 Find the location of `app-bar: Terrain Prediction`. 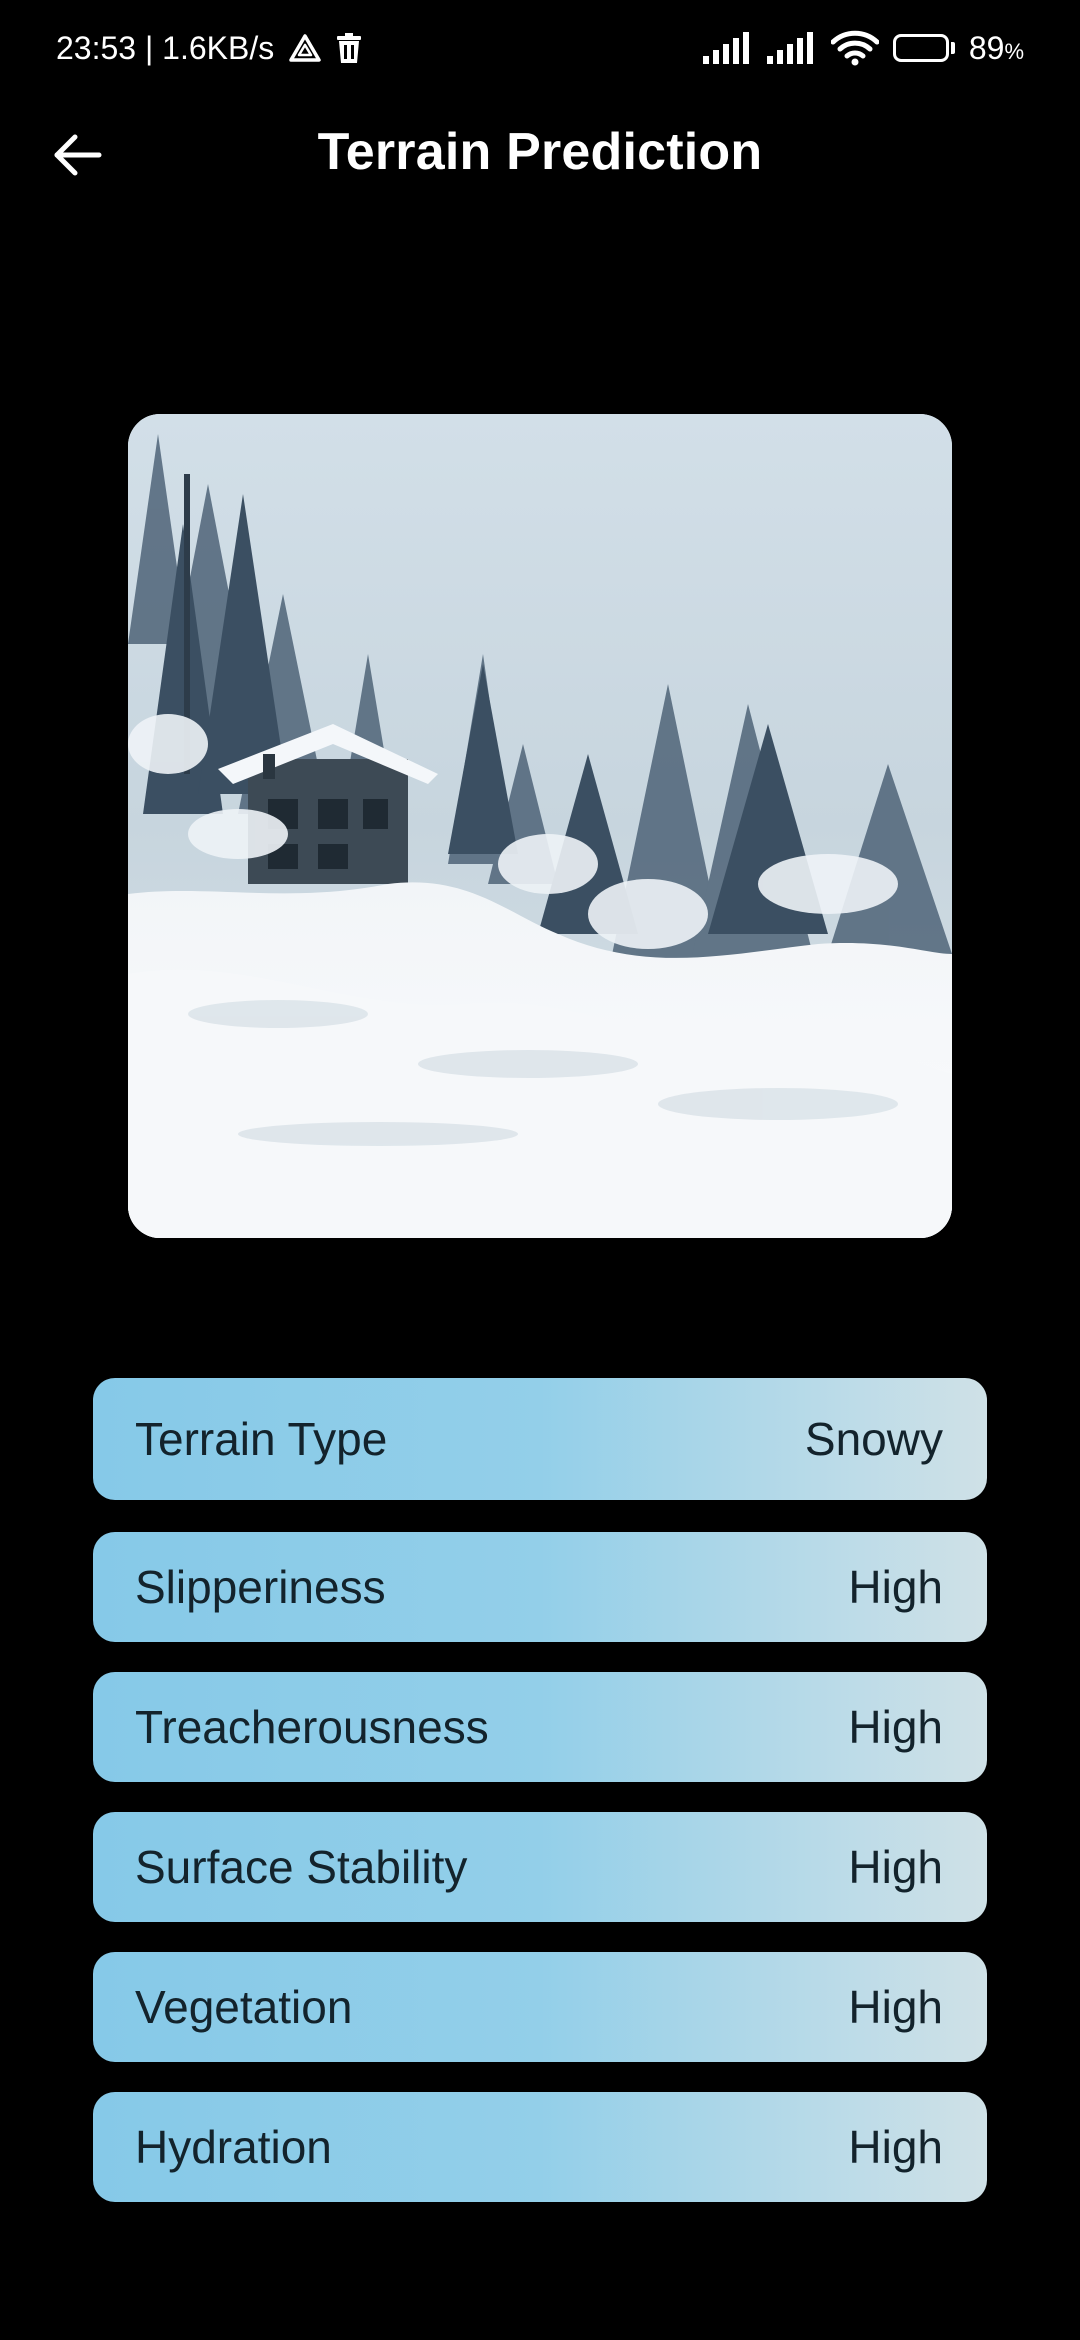

app-bar: Terrain Prediction is located at coordinates (540, 155).